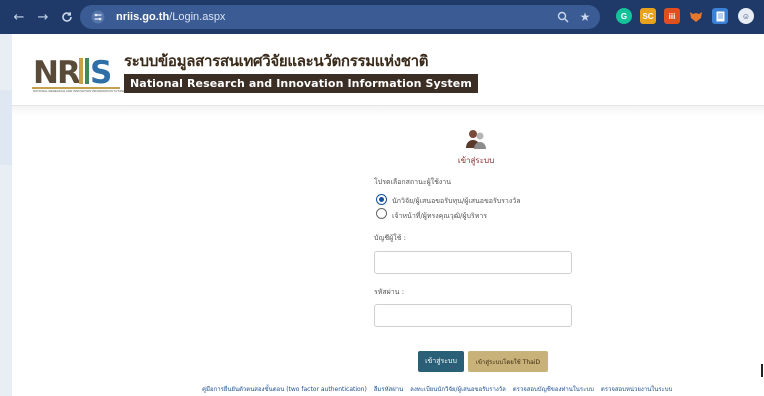 The image size is (764, 396). Describe the element at coordinates (720, 16) in the screenshot. I see `extension-doc-icon` at that location.